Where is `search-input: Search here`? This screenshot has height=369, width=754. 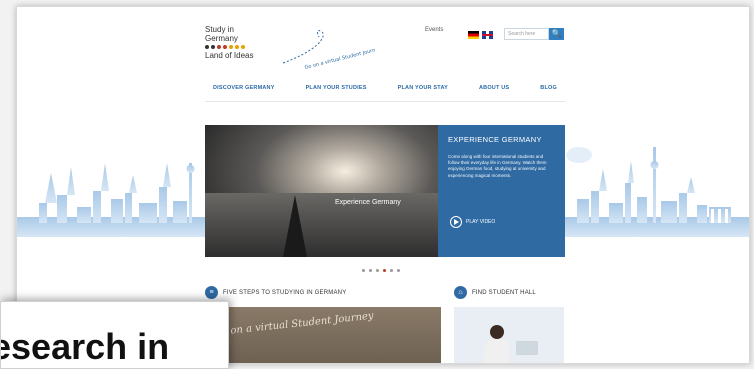
search-input: Search here is located at coordinates (526, 34).